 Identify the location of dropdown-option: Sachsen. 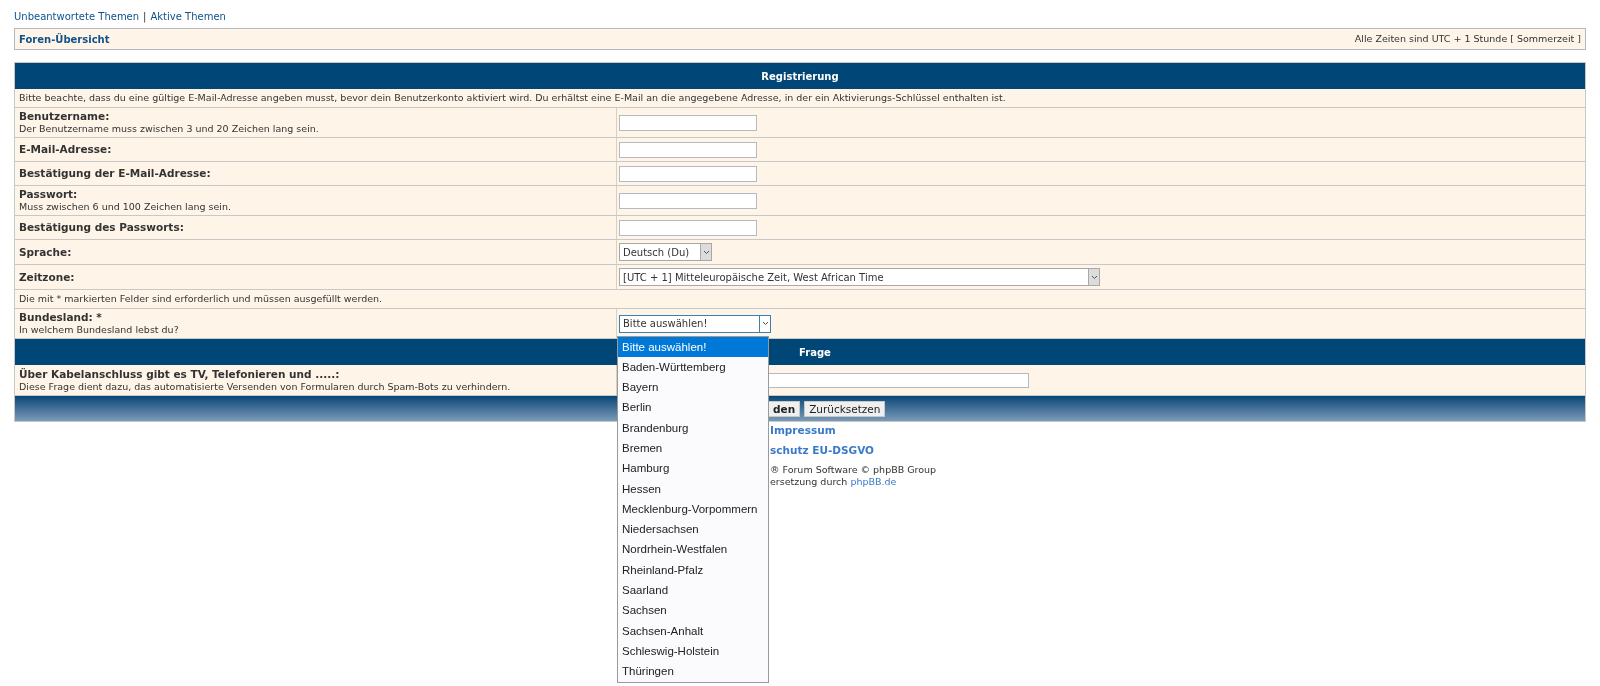
(693, 611).